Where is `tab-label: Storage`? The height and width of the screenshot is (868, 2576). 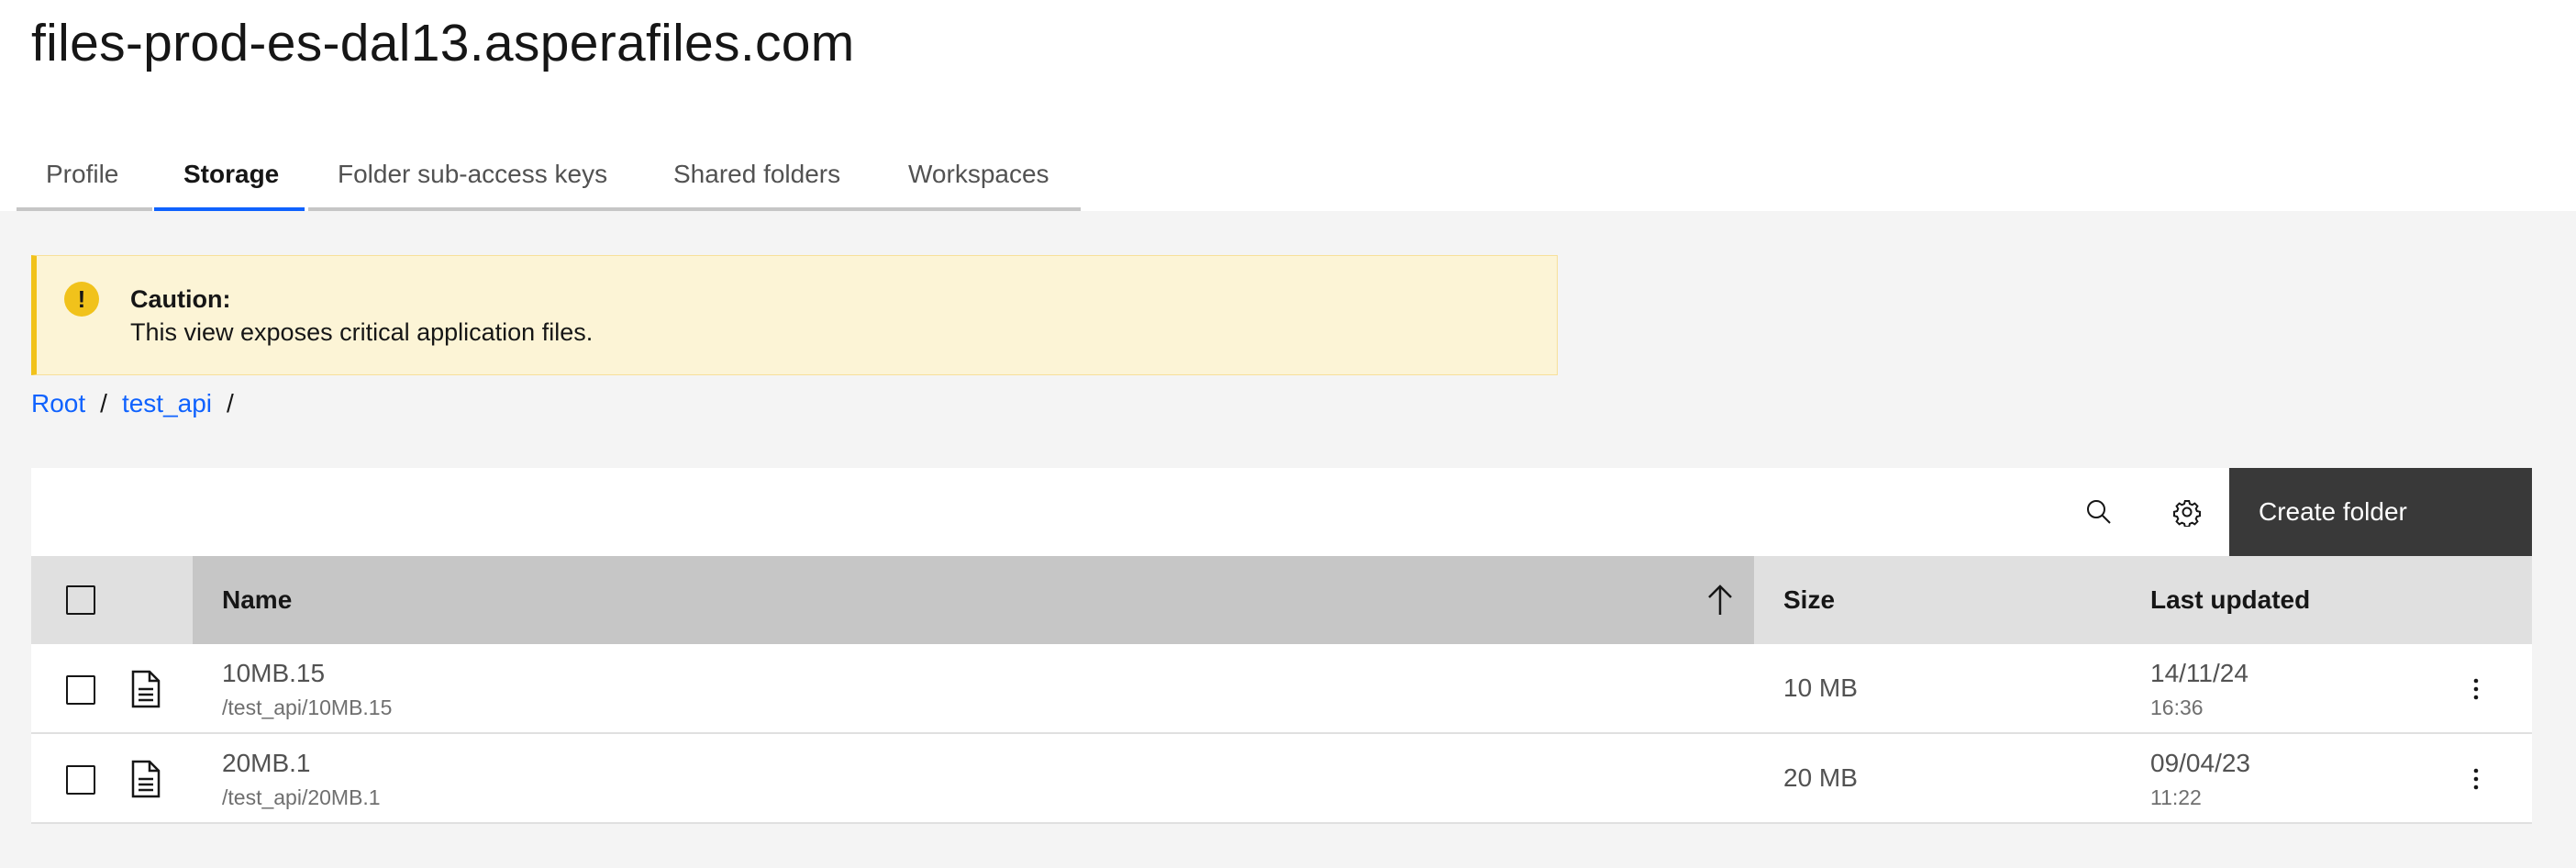
tab-label: Storage is located at coordinates (231, 174).